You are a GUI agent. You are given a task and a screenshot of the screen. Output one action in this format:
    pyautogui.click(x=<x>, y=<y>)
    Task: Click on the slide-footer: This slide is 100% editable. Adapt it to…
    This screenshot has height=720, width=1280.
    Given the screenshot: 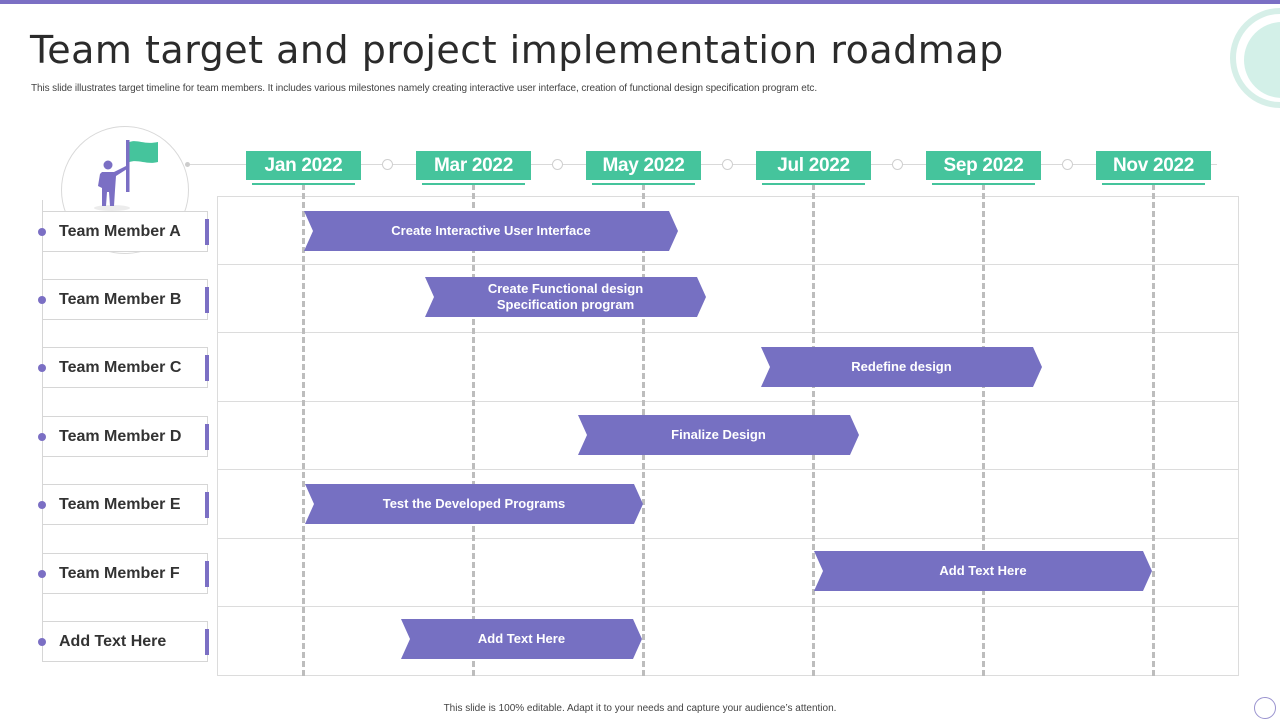 What is the action you would take?
    pyautogui.click(x=640, y=708)
    